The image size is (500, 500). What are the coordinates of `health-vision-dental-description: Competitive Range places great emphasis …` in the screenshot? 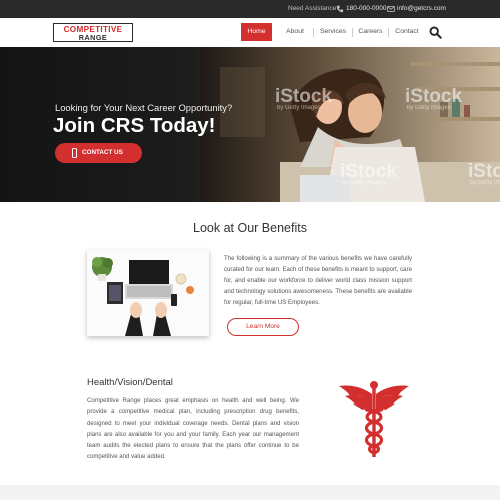 It's located at (193, 429).